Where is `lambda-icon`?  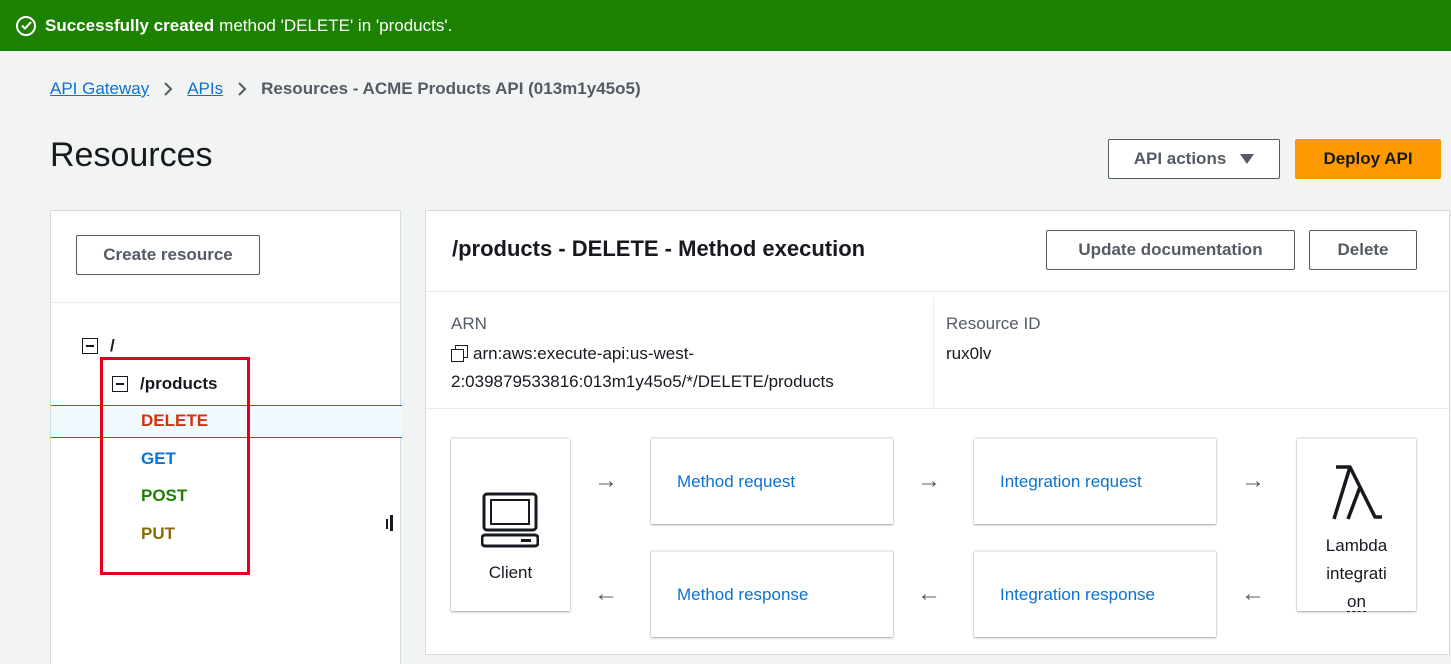
lambda-icon is located at coordinates (1357, 492).